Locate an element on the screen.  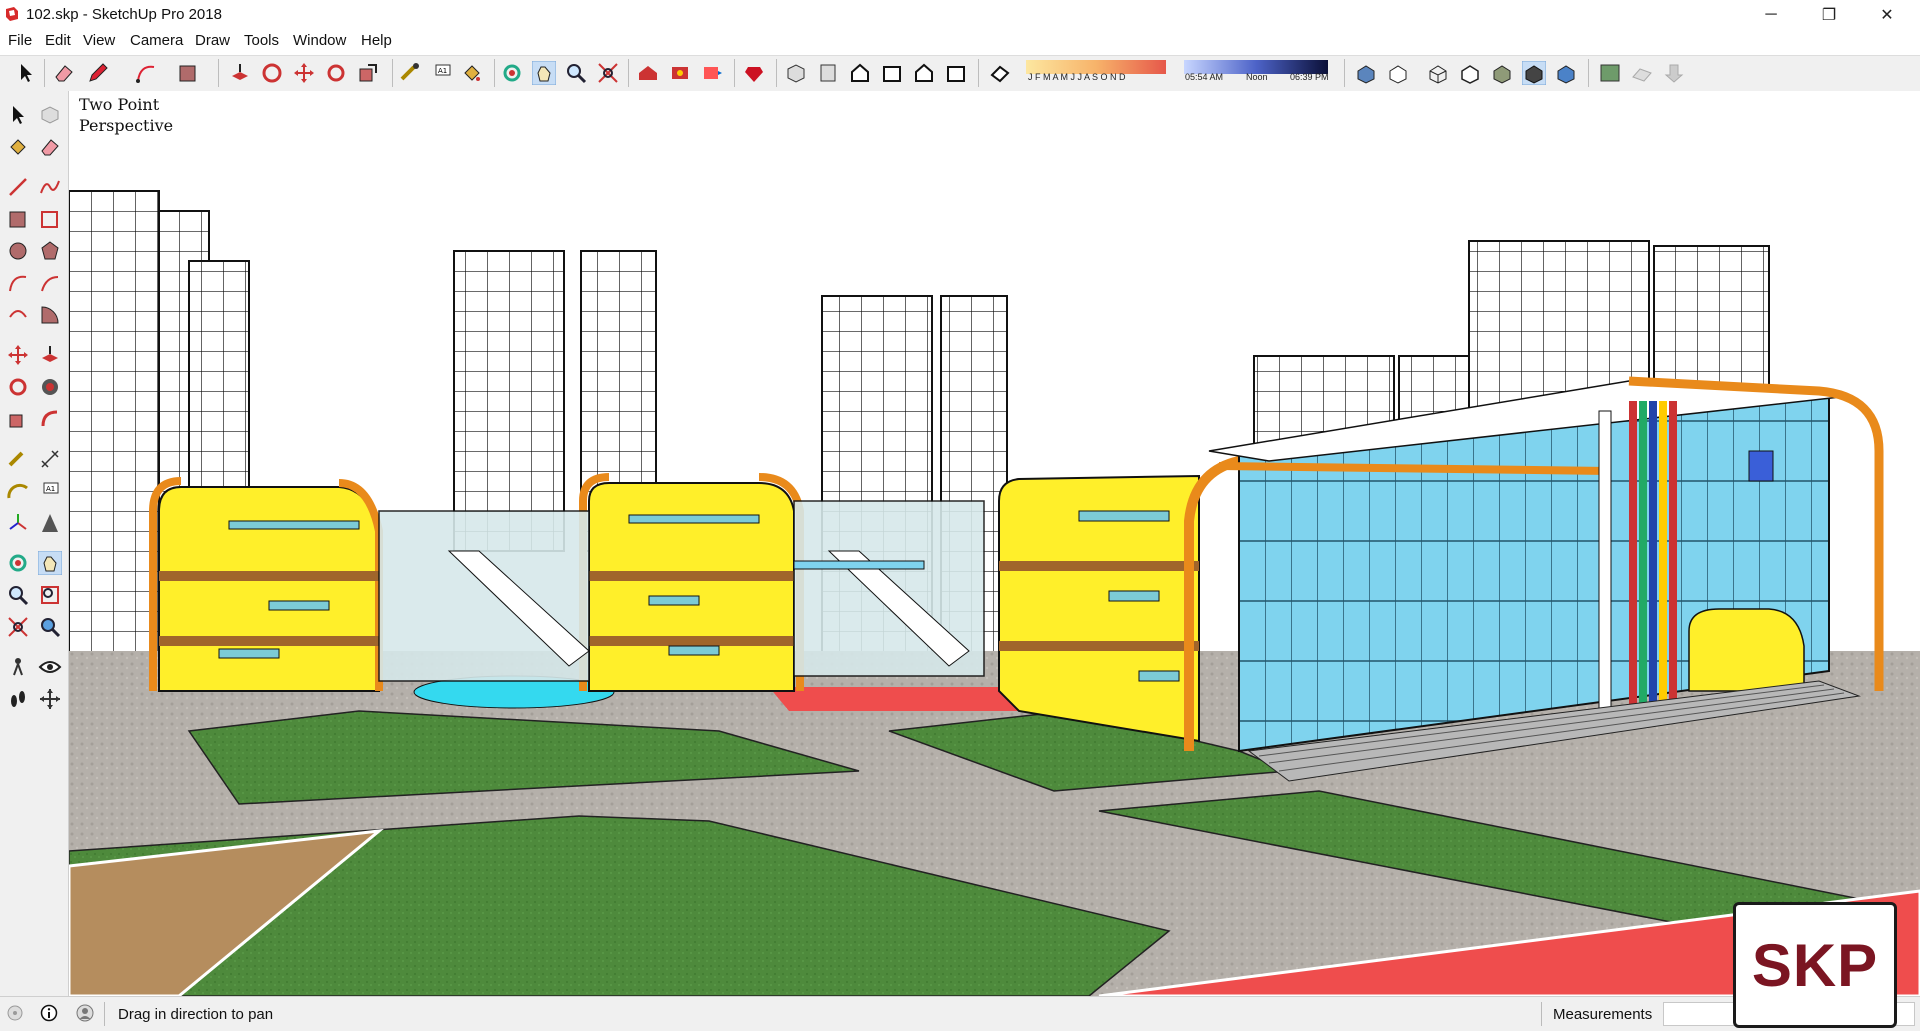
close-button: ✕ is located at coordinates (1887, 15).